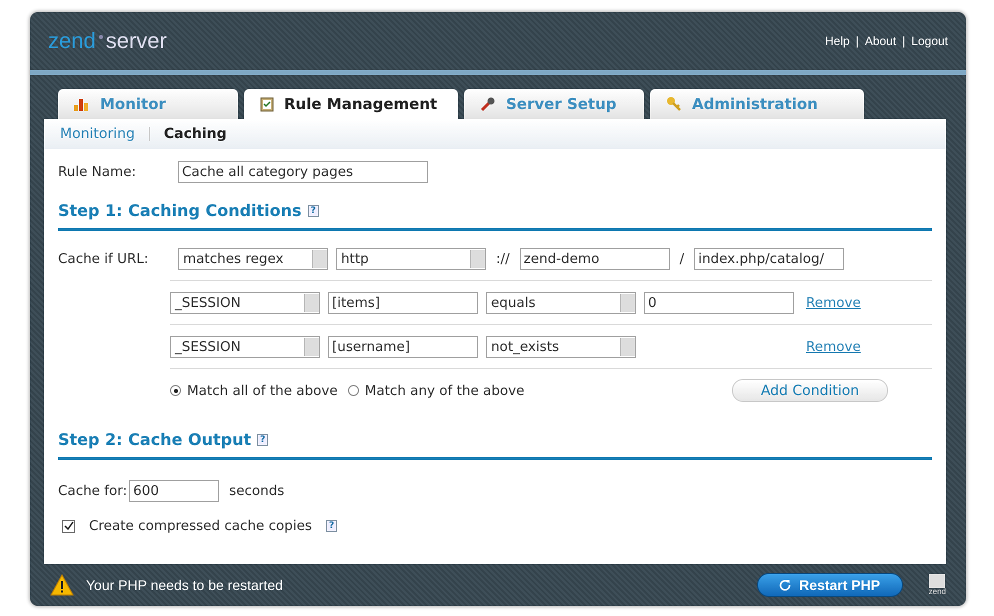 The image size is (994, 616). I want to click on checkbox-label: Create compressed cache copies, so click(200, 526).